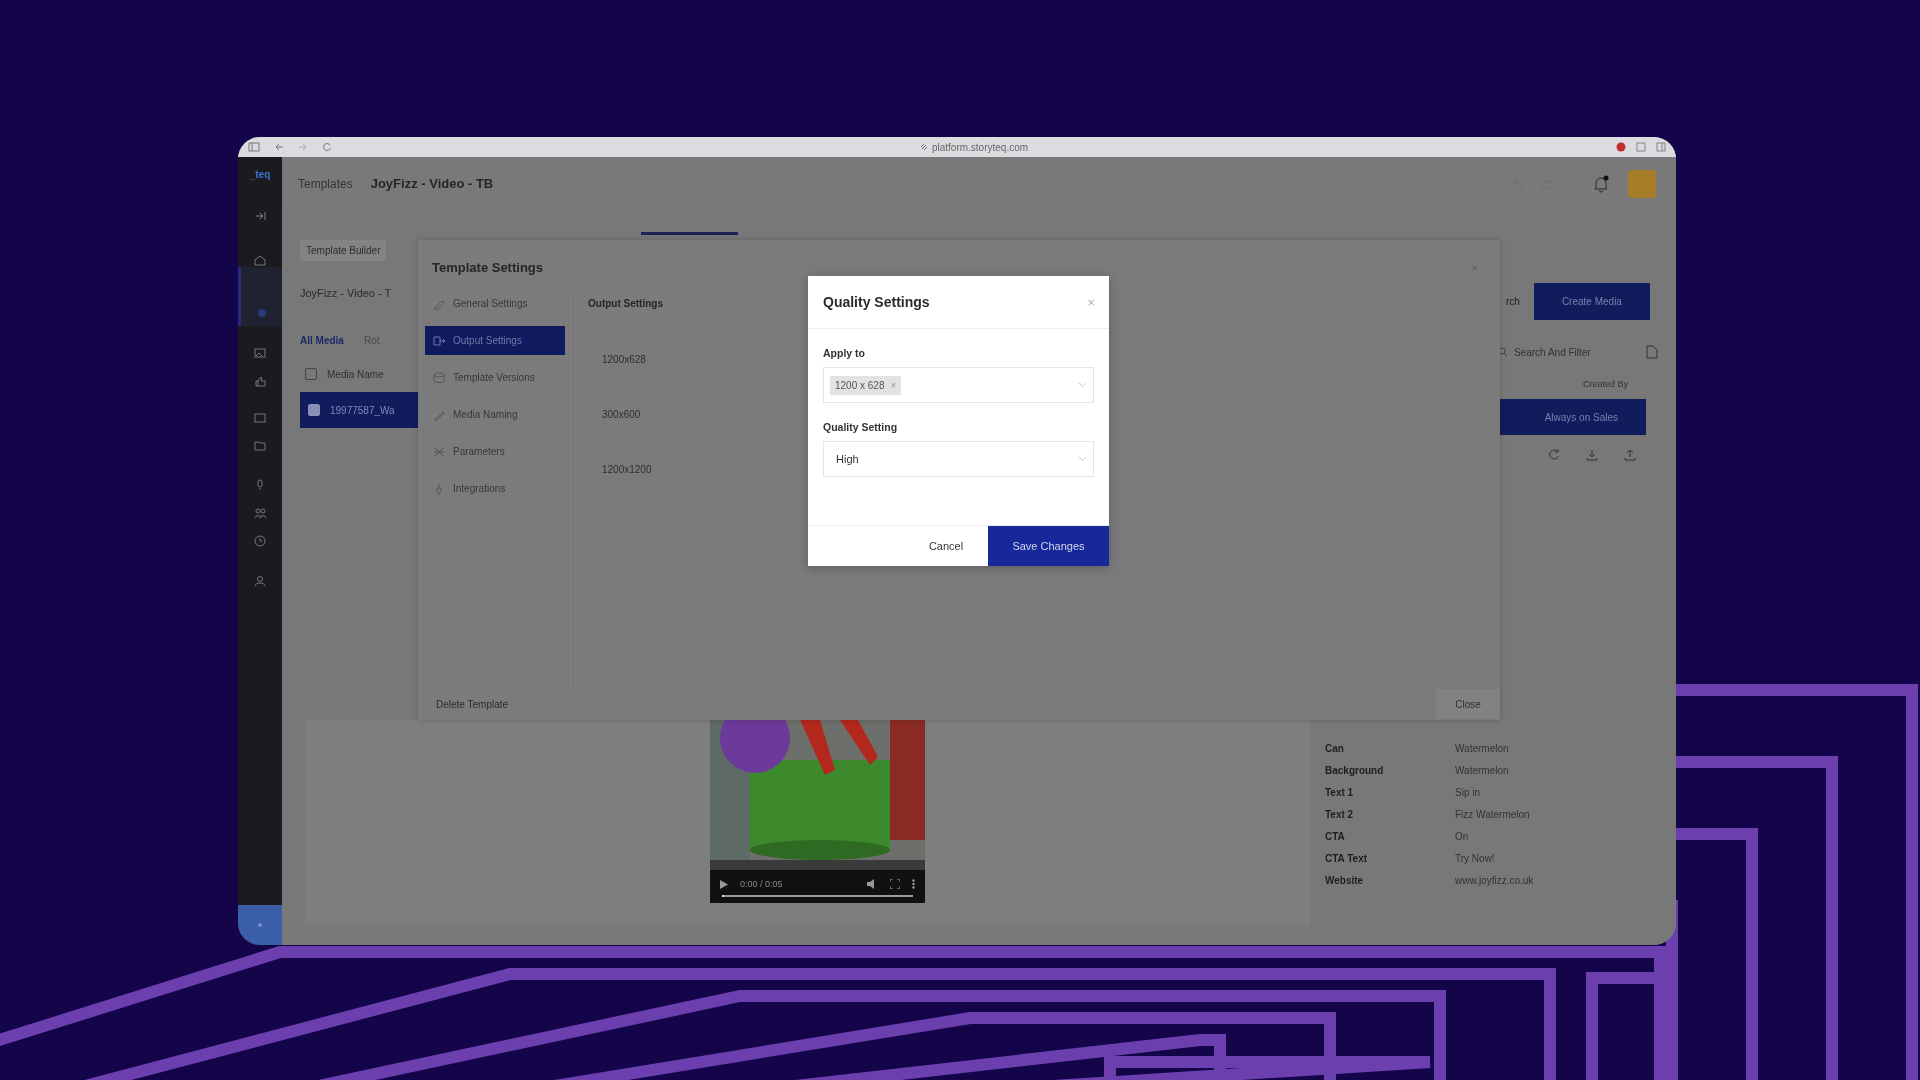 The width and height of the screenshot is (1920, 1080). Describe the element at coordinates (1601, 183) in the screenshot. I see `notification-bell-icon` at that location.